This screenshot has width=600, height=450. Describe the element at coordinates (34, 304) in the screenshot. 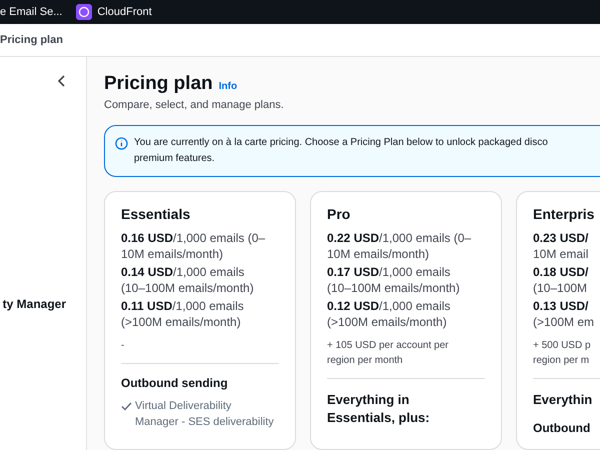

I see `sidebar-item: ty Manager` at that location.